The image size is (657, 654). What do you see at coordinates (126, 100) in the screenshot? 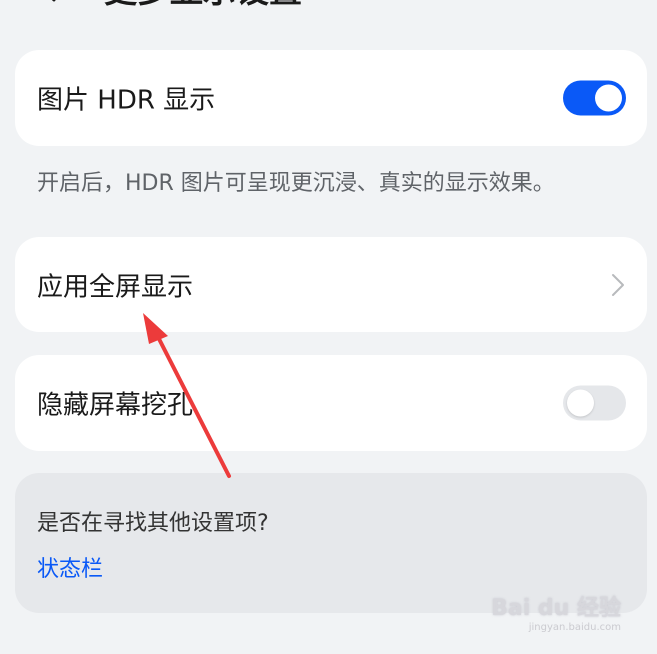
I see `hdr-display-label: 图片 HDR 显示` at bounding box center [126, 100].